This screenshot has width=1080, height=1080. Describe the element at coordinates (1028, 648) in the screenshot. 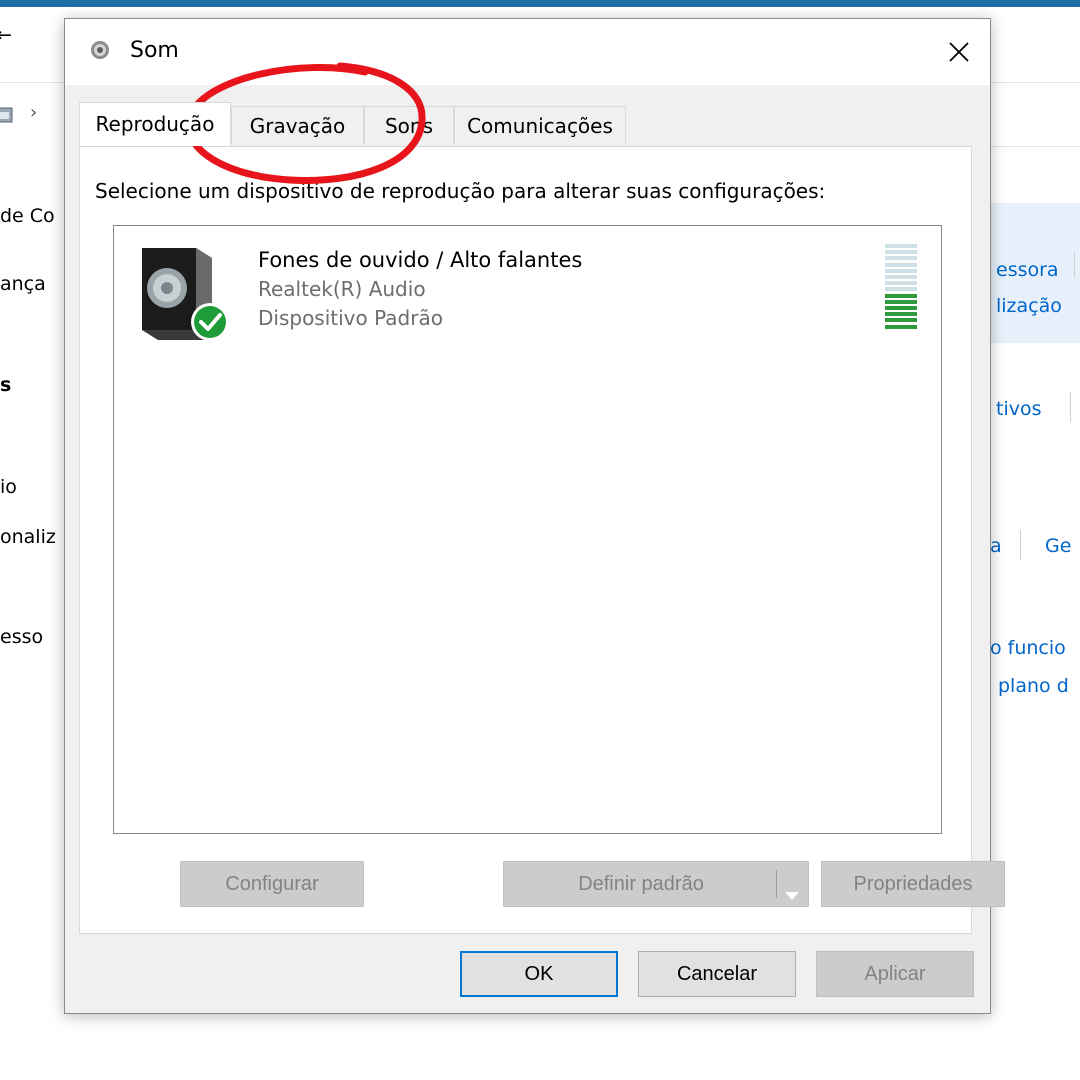

I see `background-link: o funcio` at that location.